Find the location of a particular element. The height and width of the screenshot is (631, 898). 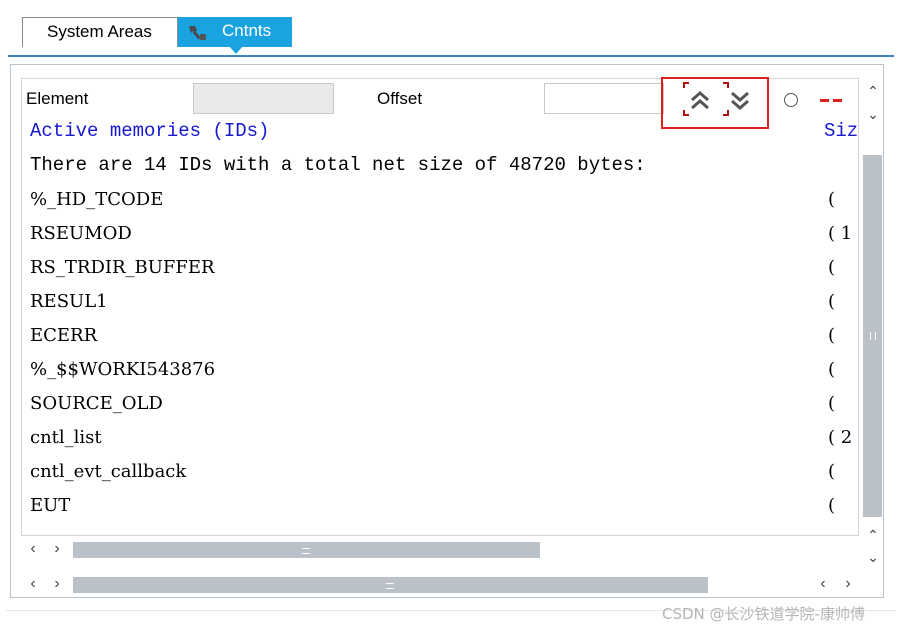

watermark: CSDN @长沙铁道学院-康帅傅 is located at coordinates (763, 614).